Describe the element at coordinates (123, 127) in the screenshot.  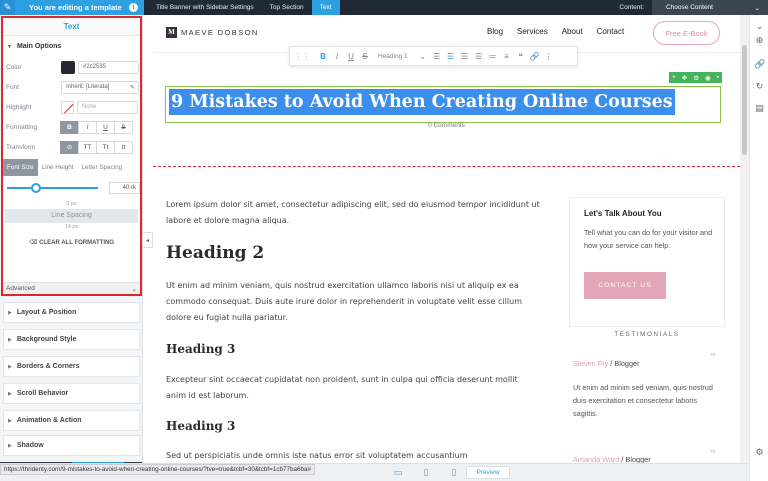
I see `strikethrough-button: S` at that location.